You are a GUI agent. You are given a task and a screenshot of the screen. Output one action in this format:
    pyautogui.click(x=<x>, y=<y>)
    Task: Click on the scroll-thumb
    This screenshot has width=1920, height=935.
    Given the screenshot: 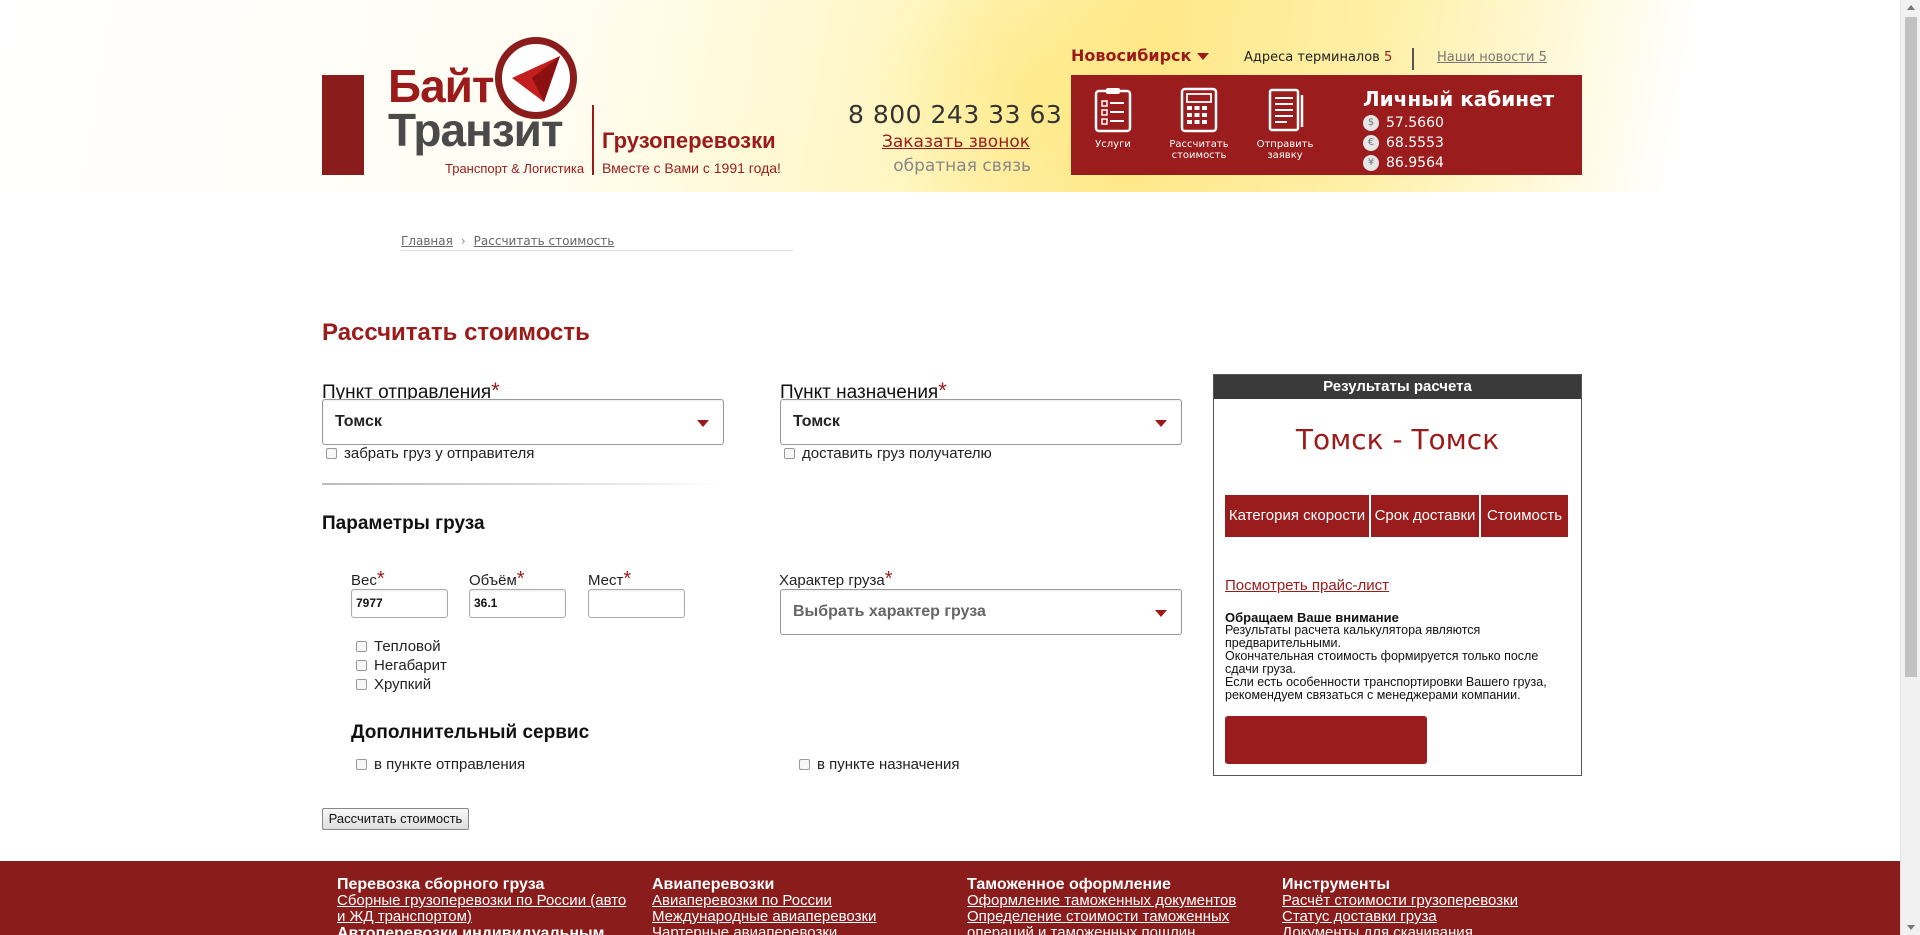 What is the action you would take?
    pyautogui.click(x=1911, y=347)
    